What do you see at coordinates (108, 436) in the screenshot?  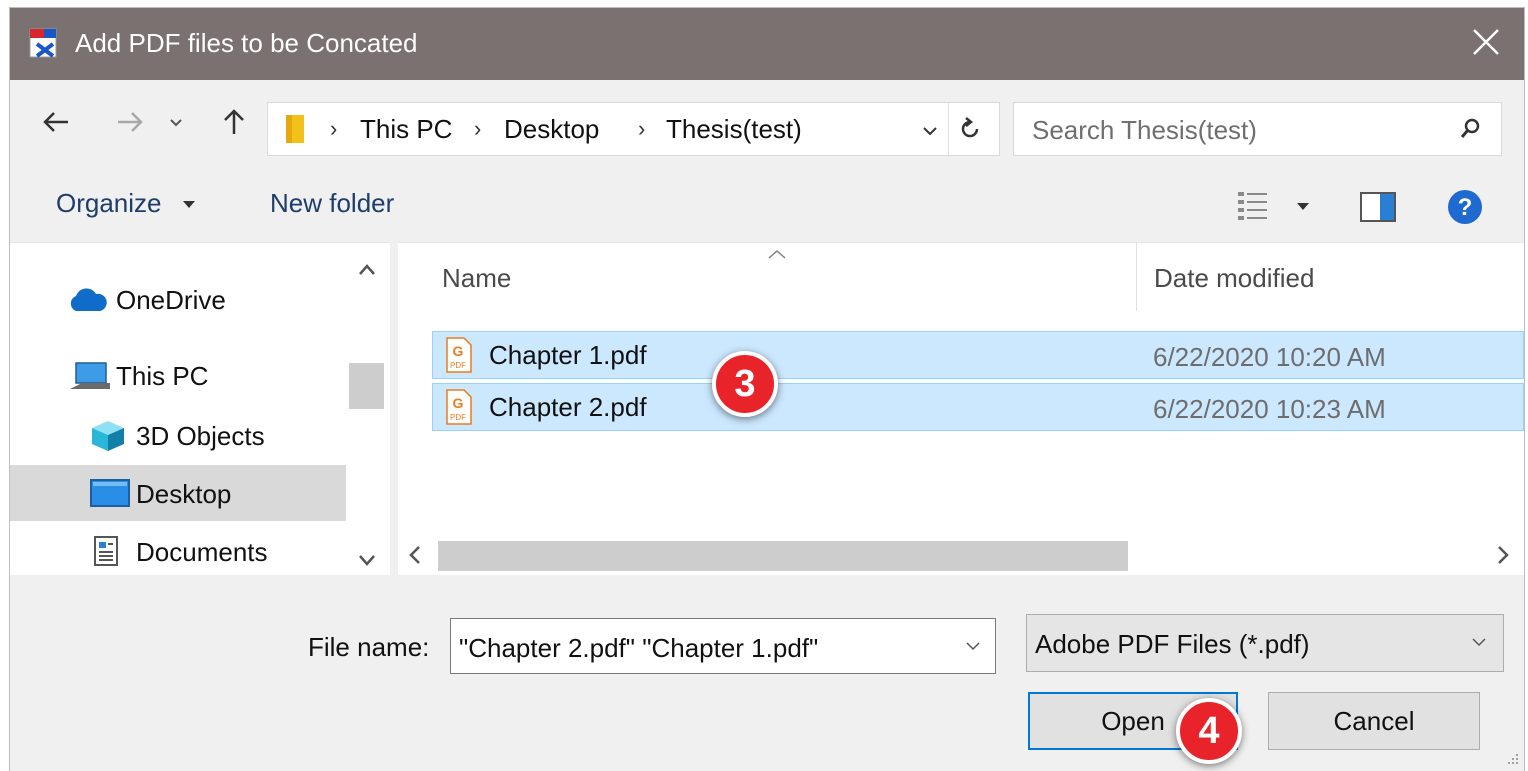 I see `cube-icon` at bounding box center [108, 436].